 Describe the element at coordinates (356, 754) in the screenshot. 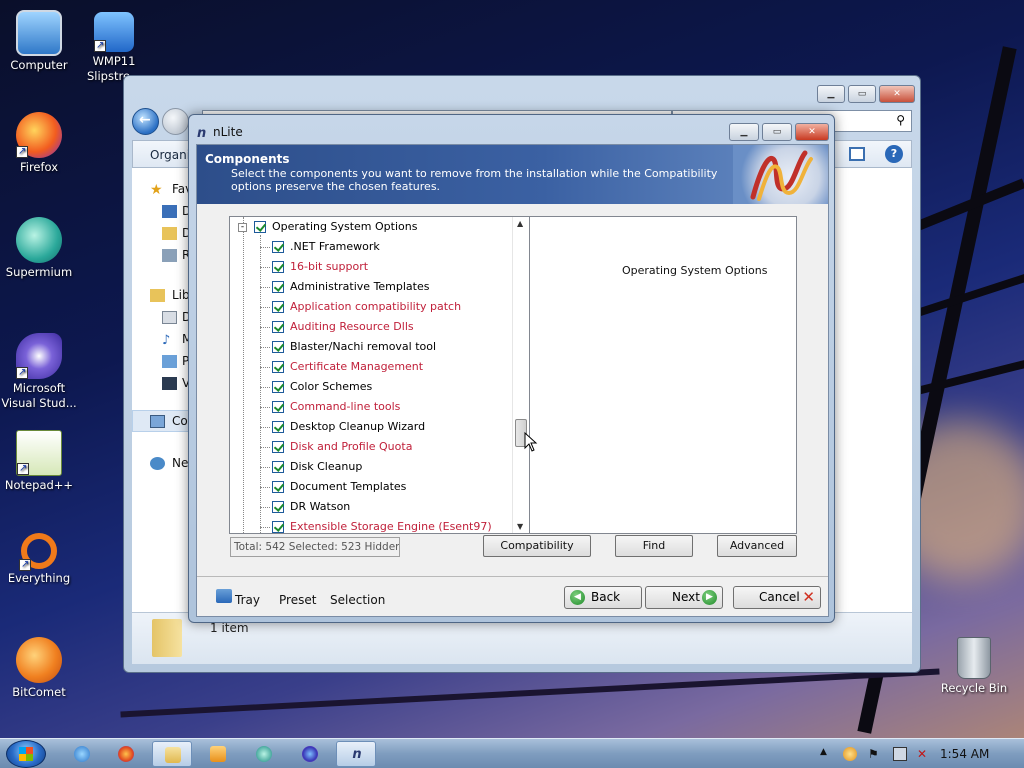

I see `taskbar-nlite-button: n` at that location.